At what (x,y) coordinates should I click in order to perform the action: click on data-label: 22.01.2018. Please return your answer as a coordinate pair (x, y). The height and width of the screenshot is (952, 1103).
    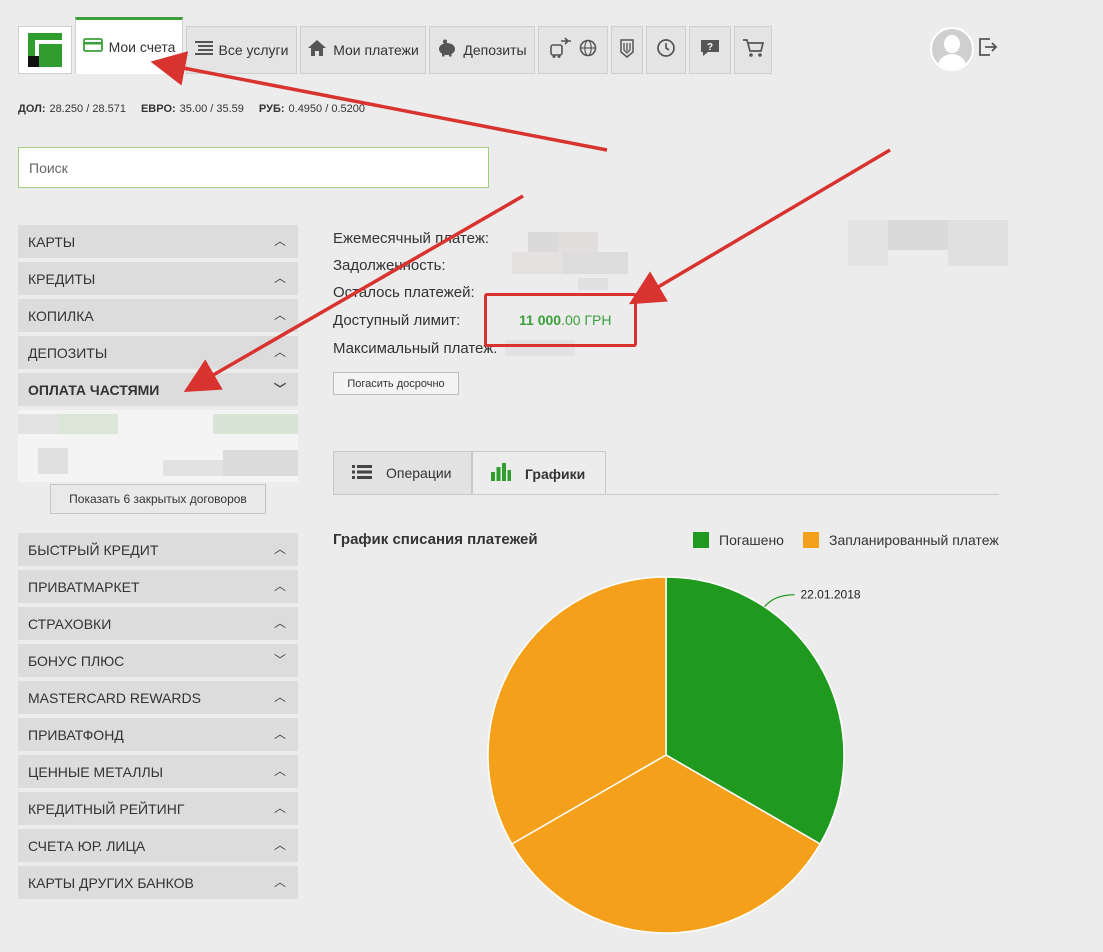
    Looking at the image, I should click on (831, 595).